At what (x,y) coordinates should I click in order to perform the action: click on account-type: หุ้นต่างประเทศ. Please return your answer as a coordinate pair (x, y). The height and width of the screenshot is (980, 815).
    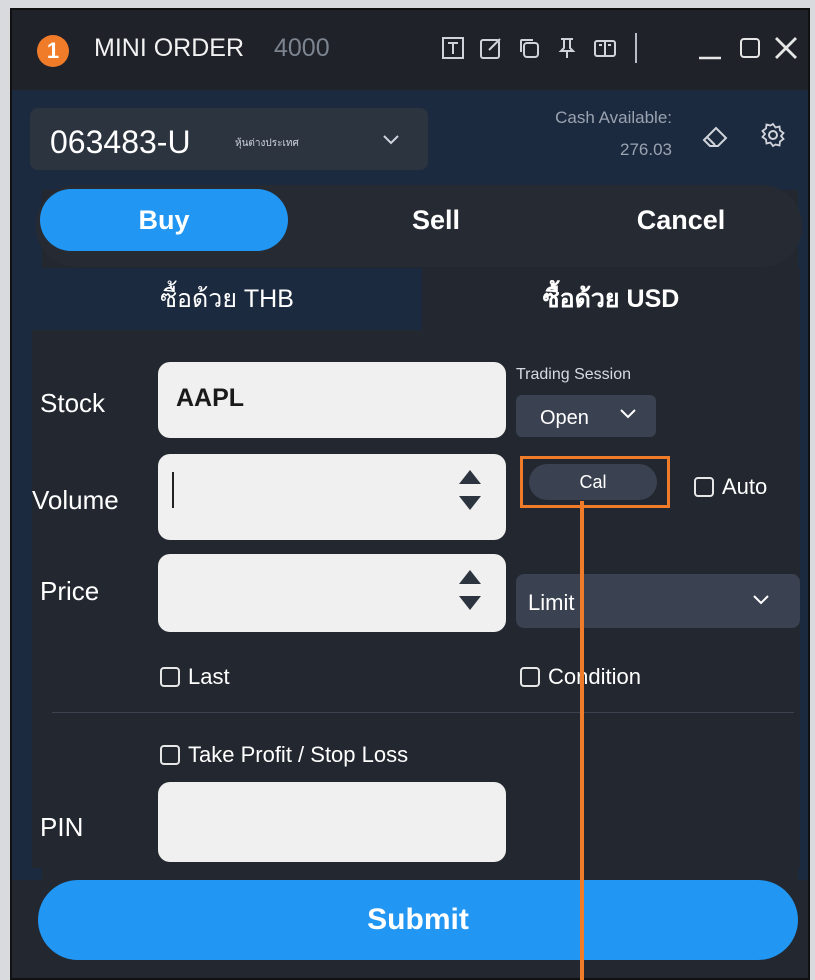
    Looking at the image, I should click on (267, 143).